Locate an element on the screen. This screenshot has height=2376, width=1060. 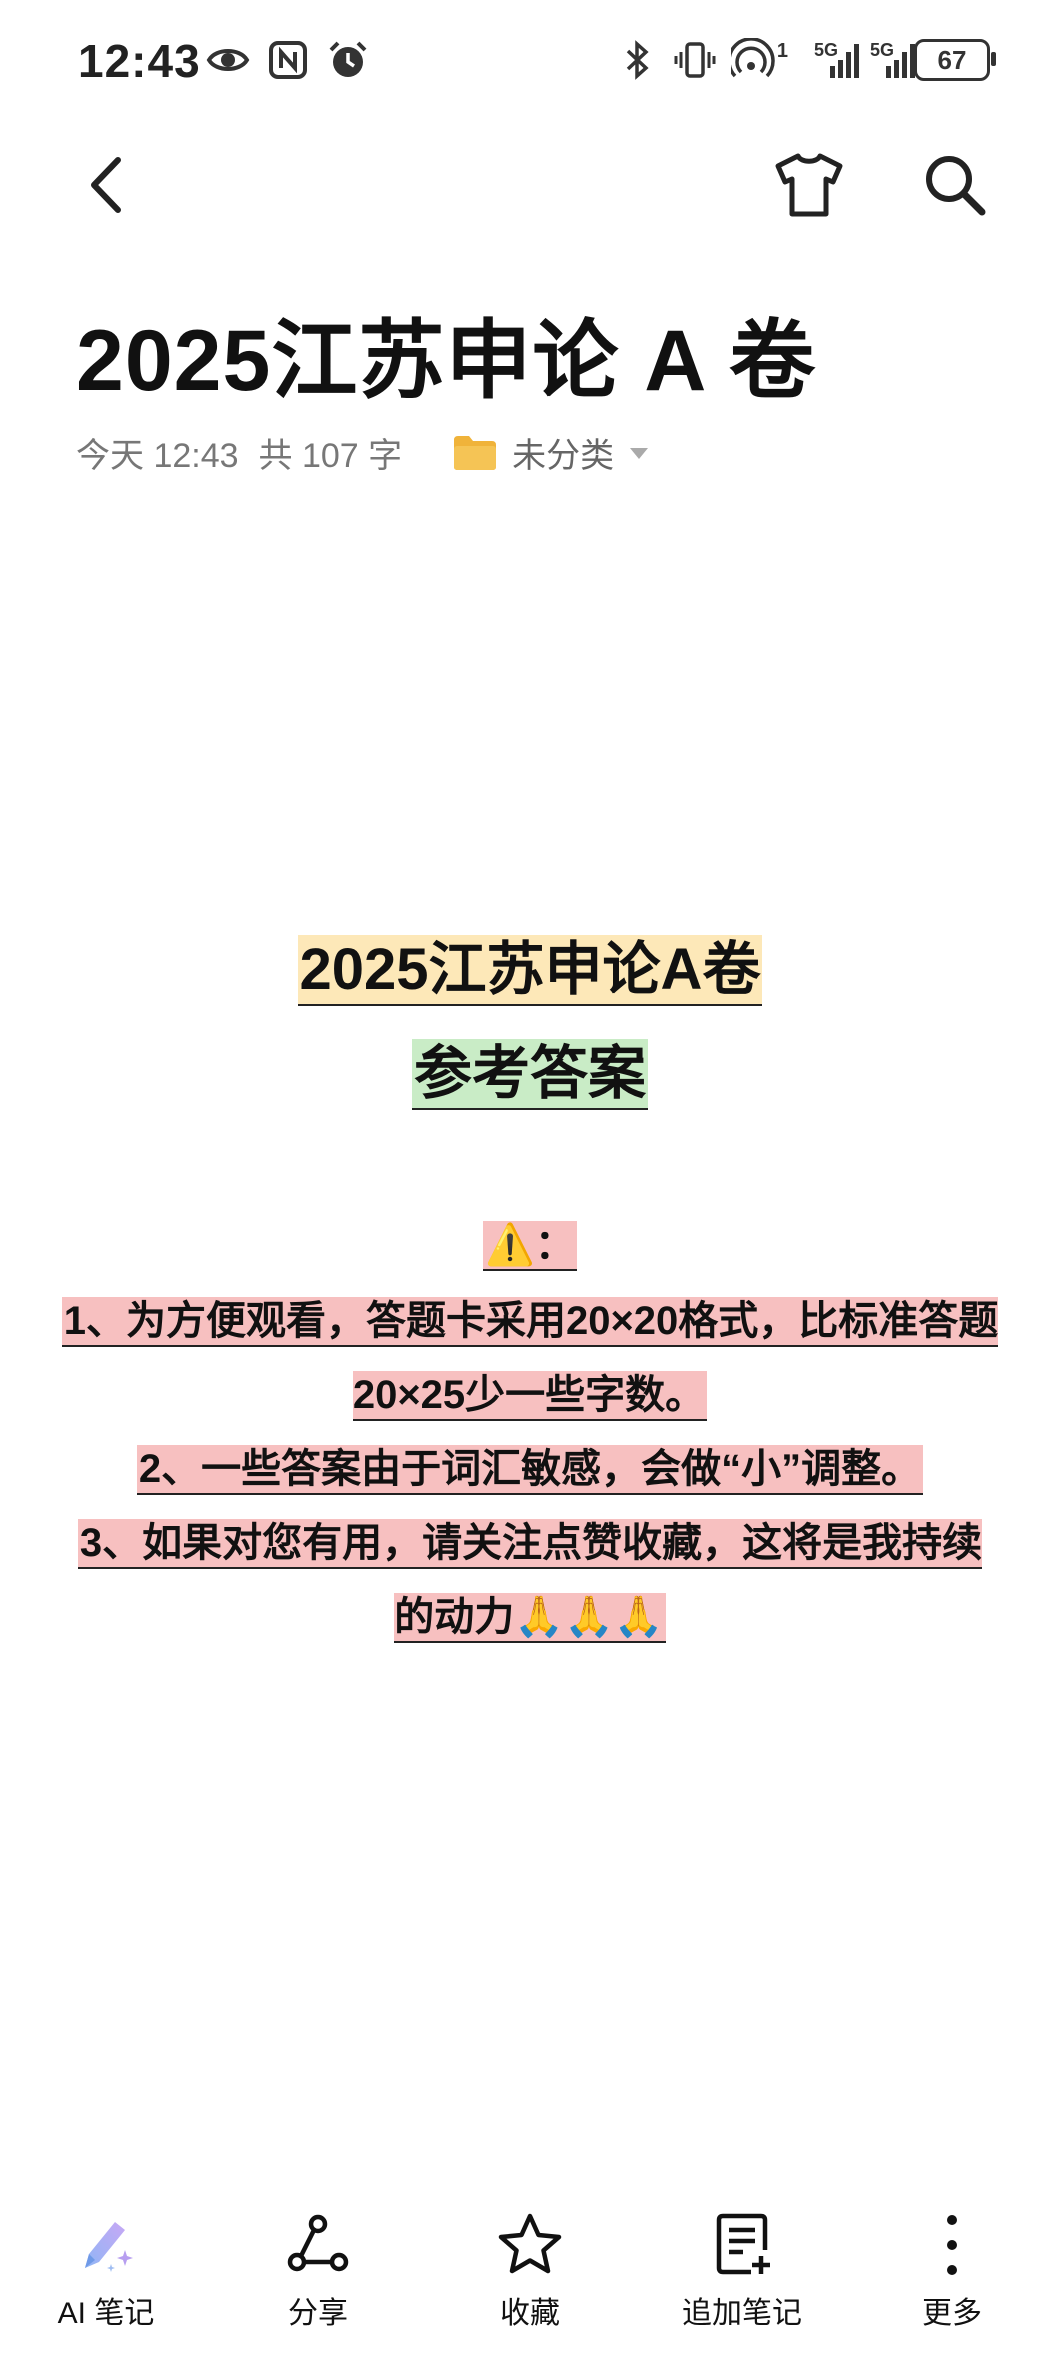
more-label: 更多 is located at coordinates (952, 2313).